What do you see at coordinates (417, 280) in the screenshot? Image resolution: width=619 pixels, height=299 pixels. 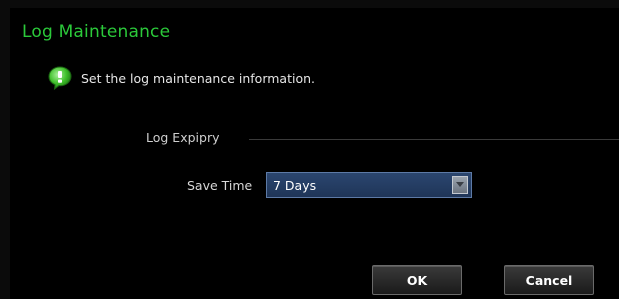 I see `ok-button: OK` at bounding box center [417, 280].